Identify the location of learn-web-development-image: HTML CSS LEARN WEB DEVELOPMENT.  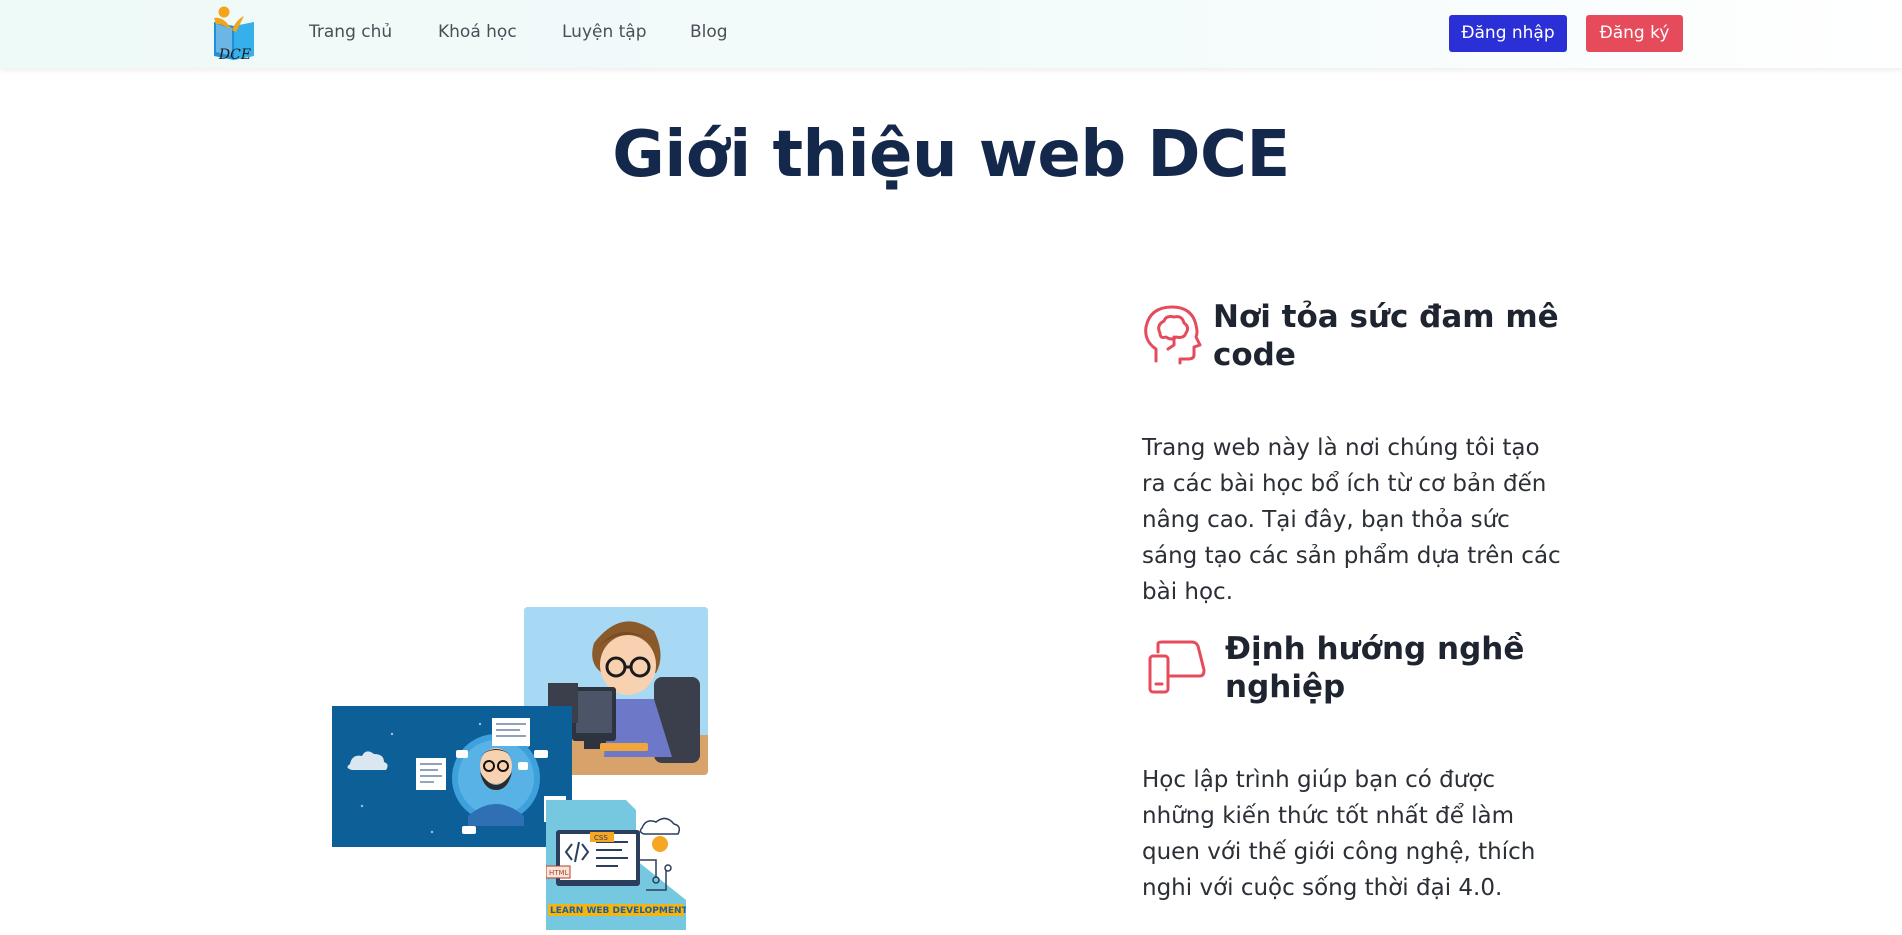
(616, 865).